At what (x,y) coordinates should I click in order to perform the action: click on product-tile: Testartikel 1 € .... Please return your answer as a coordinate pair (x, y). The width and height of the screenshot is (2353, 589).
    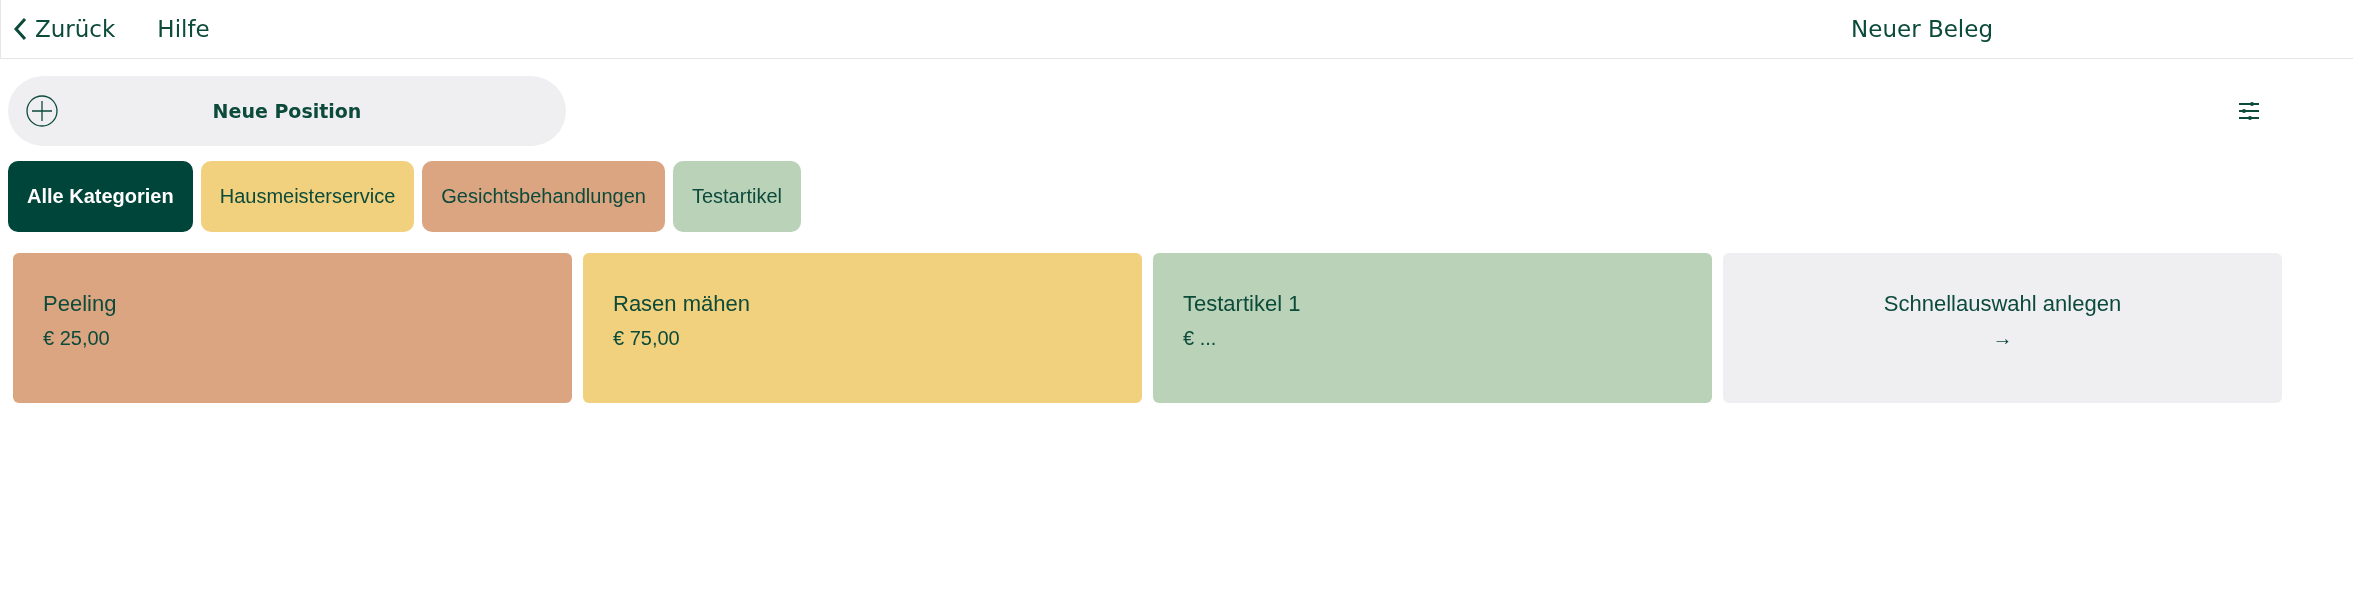
    Looking at the image, I should click on (1432, 328).